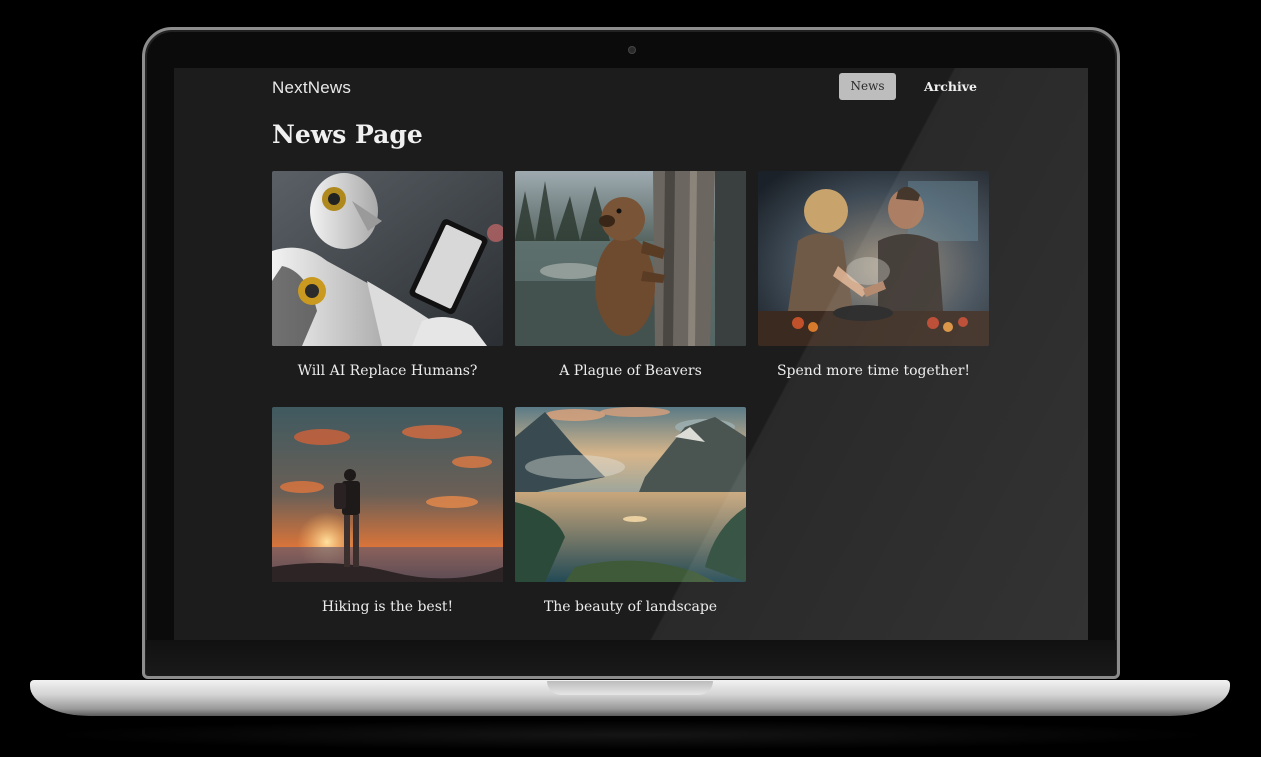 The image size is (1261, 757). Describe the element at coordinates (387, 371) in the screenshot. I see `article-title: Will AI Replace Humans?` at that location.